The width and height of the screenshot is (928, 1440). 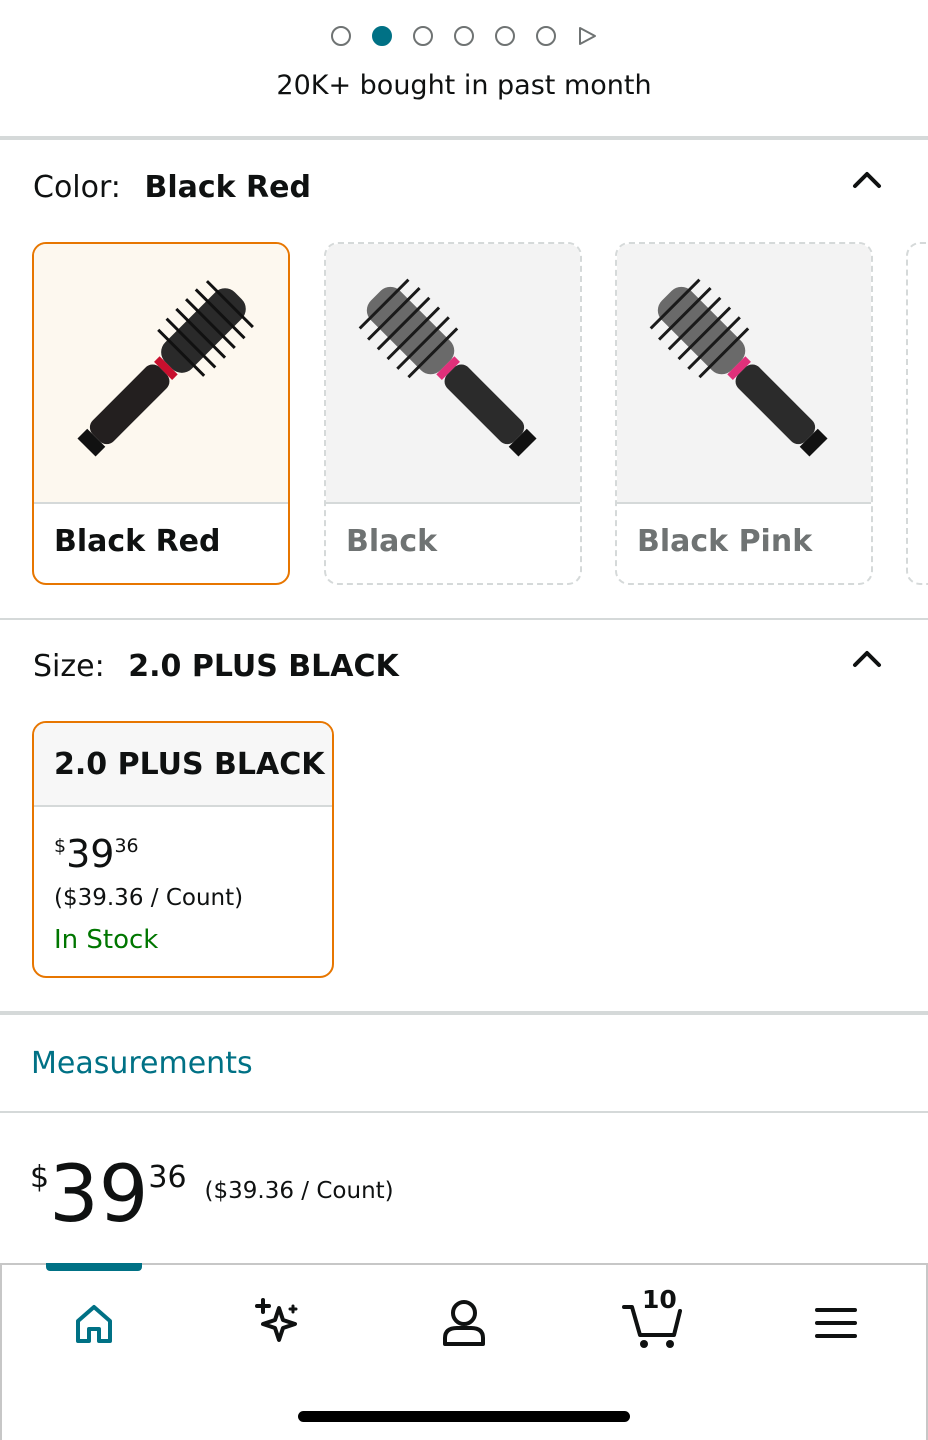 I want to click on nav-home, so click(x=94, y=1323).